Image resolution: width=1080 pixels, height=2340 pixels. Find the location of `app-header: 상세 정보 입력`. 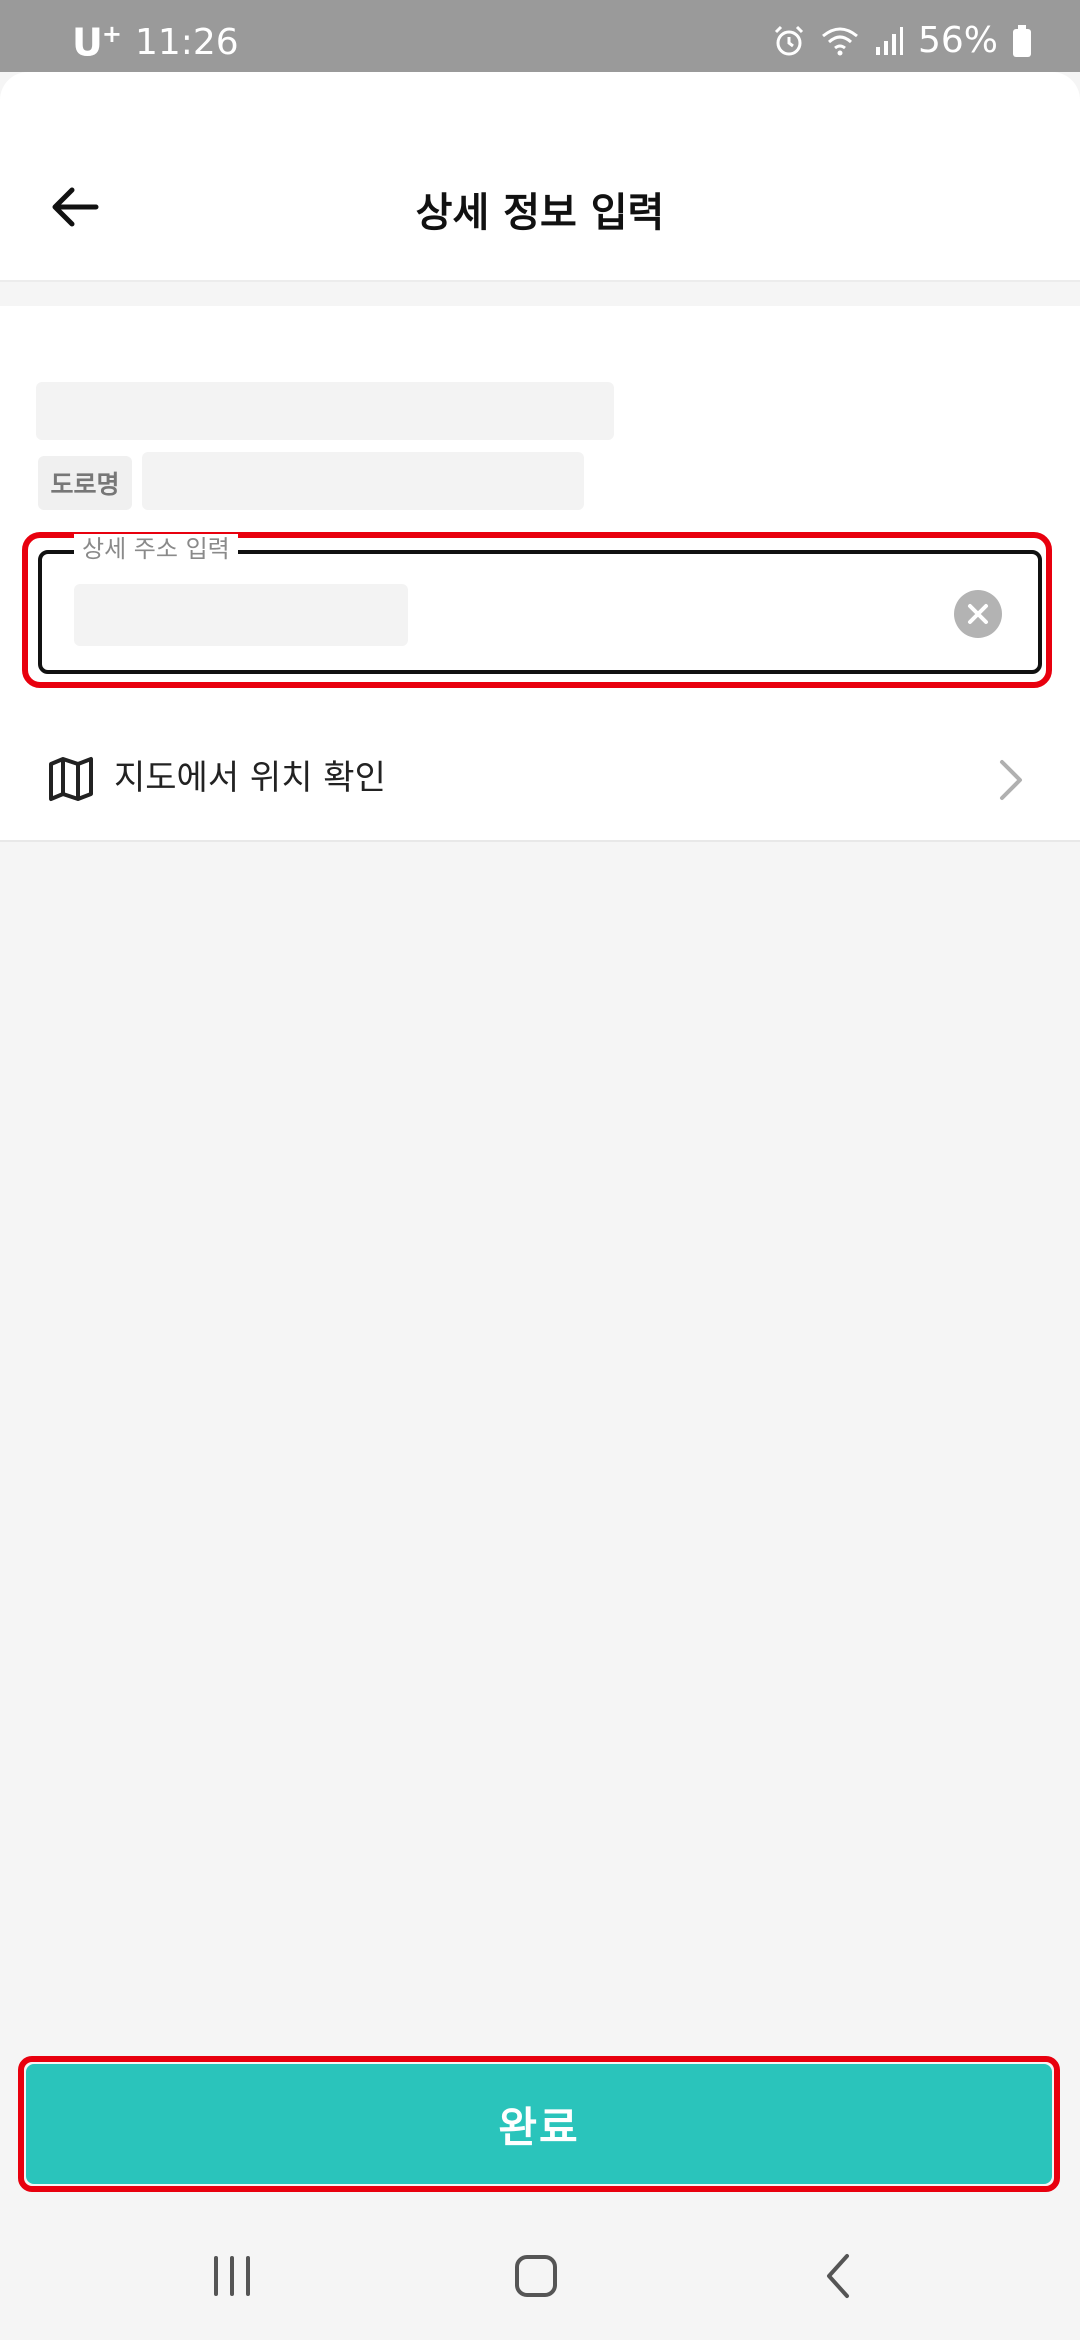

app-header: 상세 정보 입력 is located at coordinates (540, 177).